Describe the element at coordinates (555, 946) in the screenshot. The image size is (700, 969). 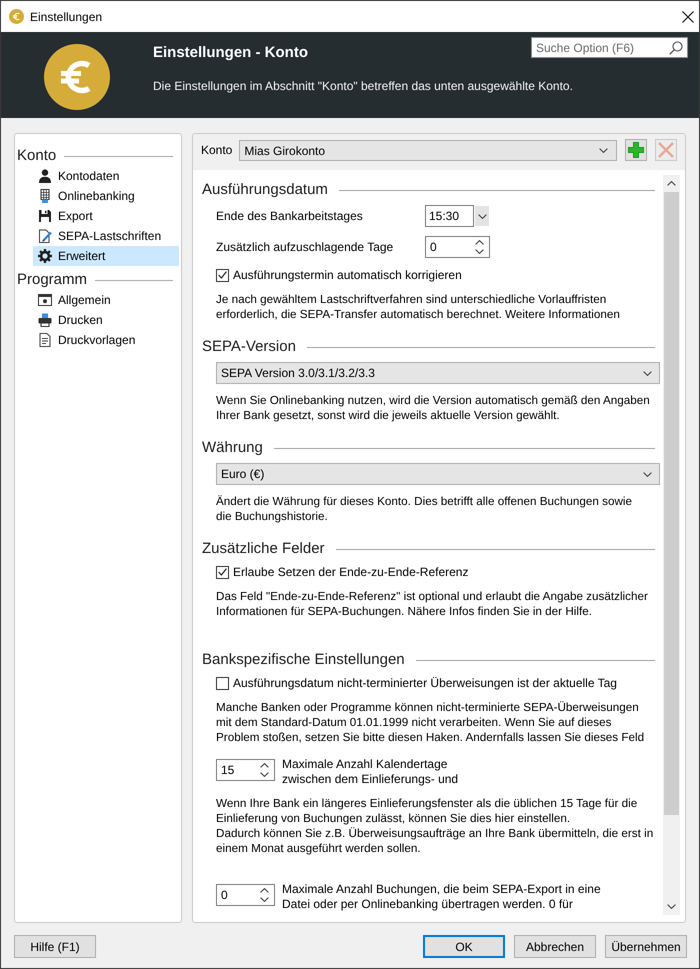
I see `dialog-button: Abbrechen` at that location.